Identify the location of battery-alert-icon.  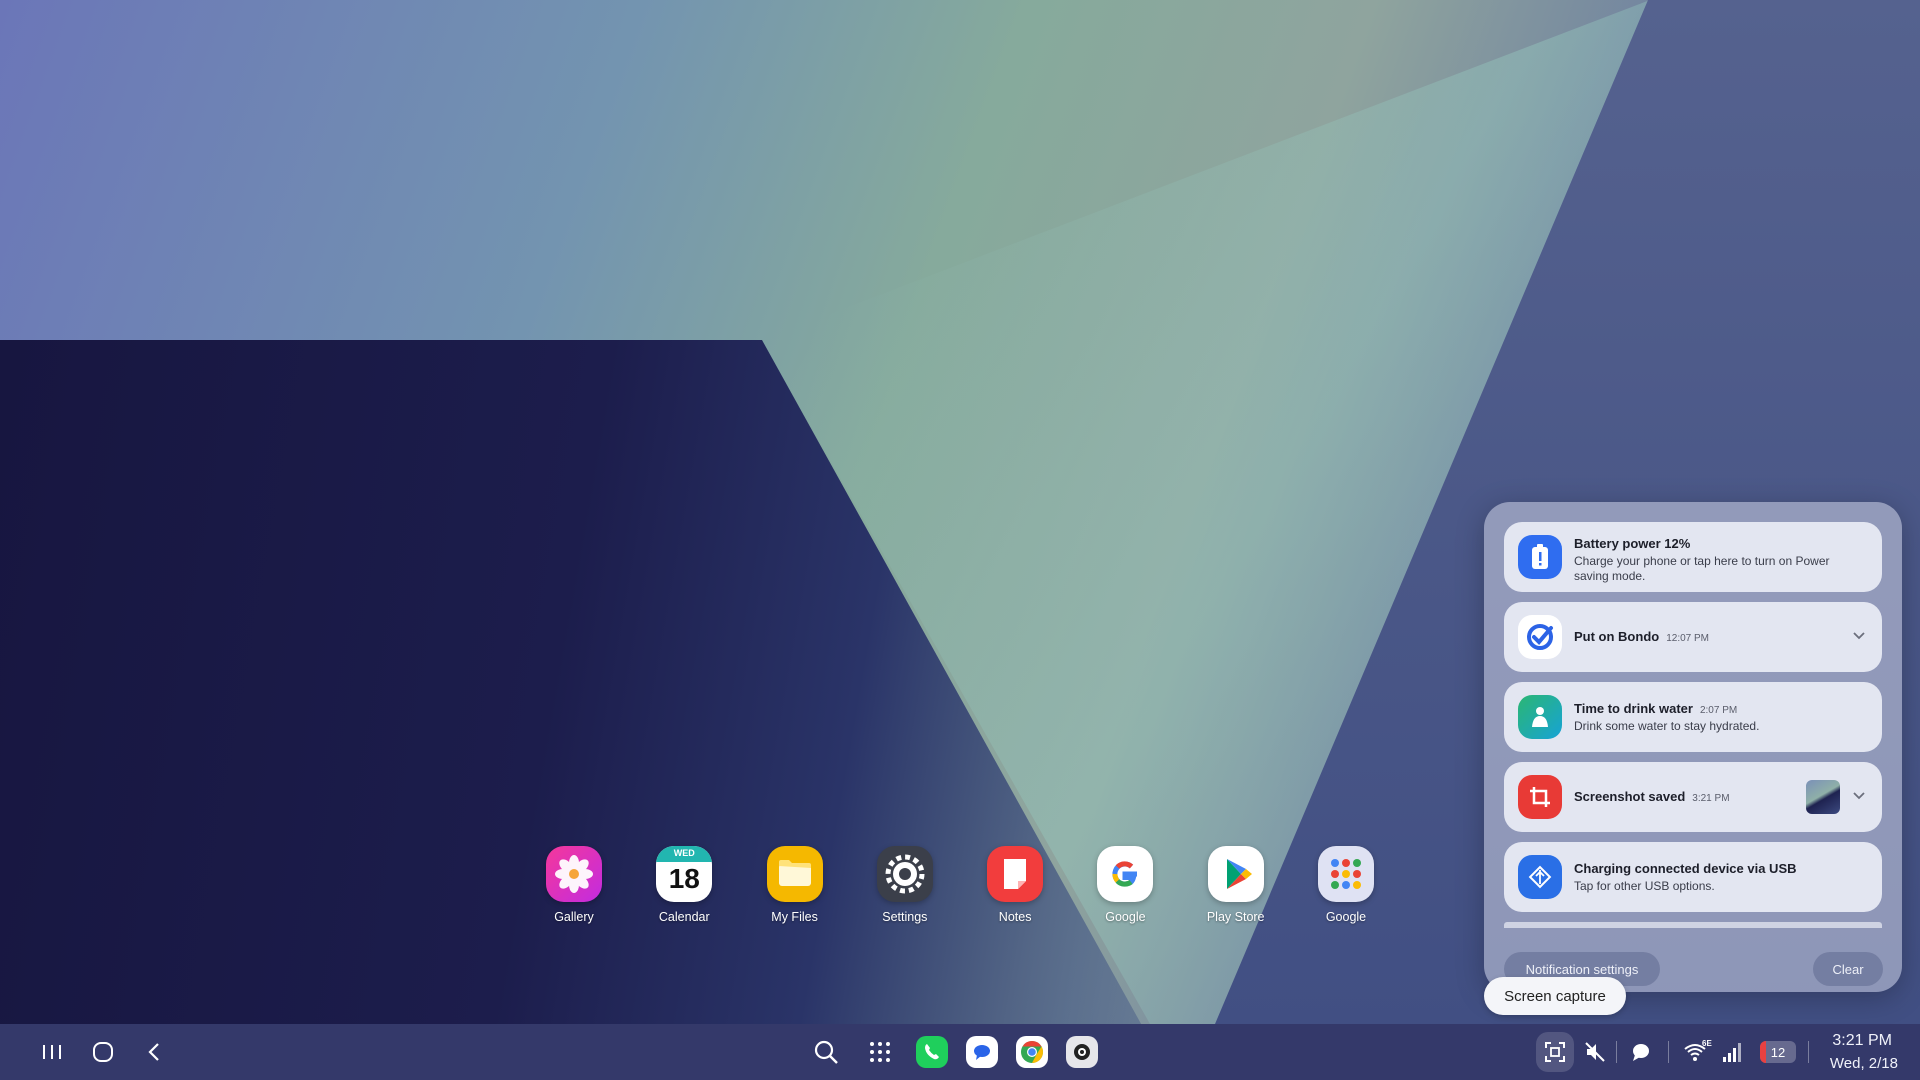
(1540, 557).